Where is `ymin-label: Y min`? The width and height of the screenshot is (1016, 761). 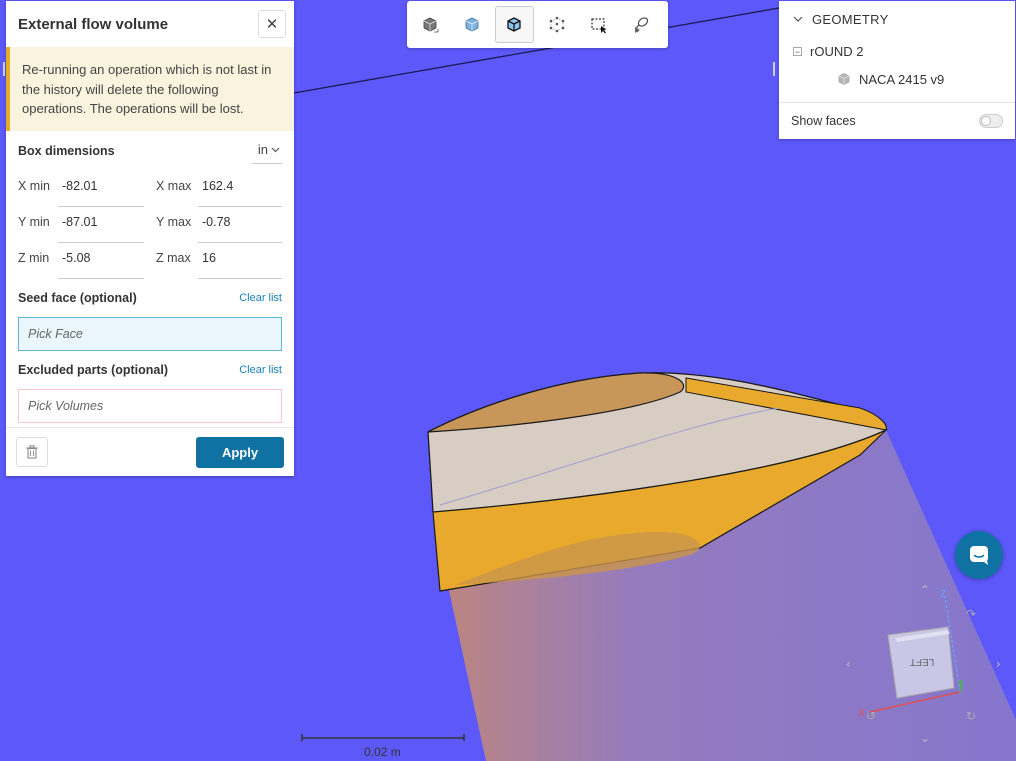 ymin-label: Y min is located at coordinates (34, 222).